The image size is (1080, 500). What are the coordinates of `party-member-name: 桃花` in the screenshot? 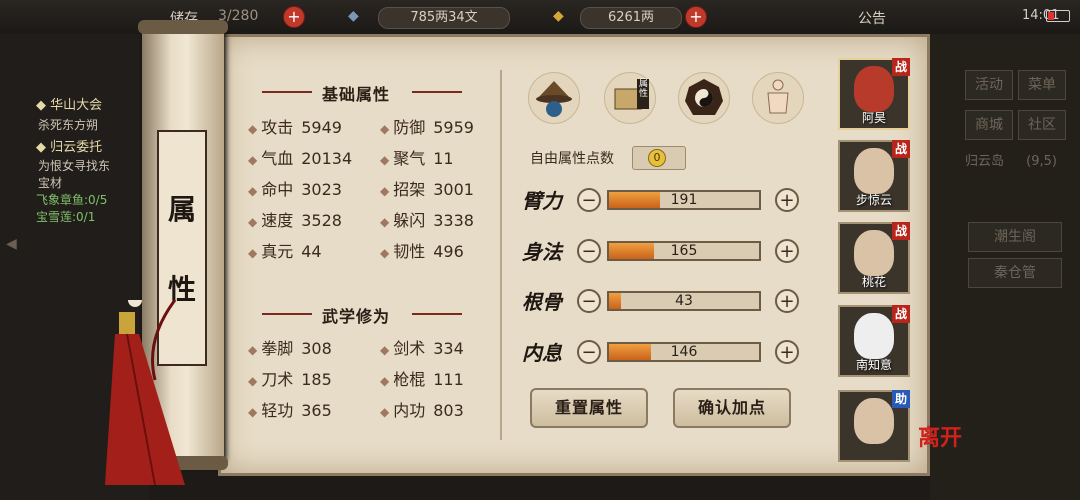 It's located at (873, 282).